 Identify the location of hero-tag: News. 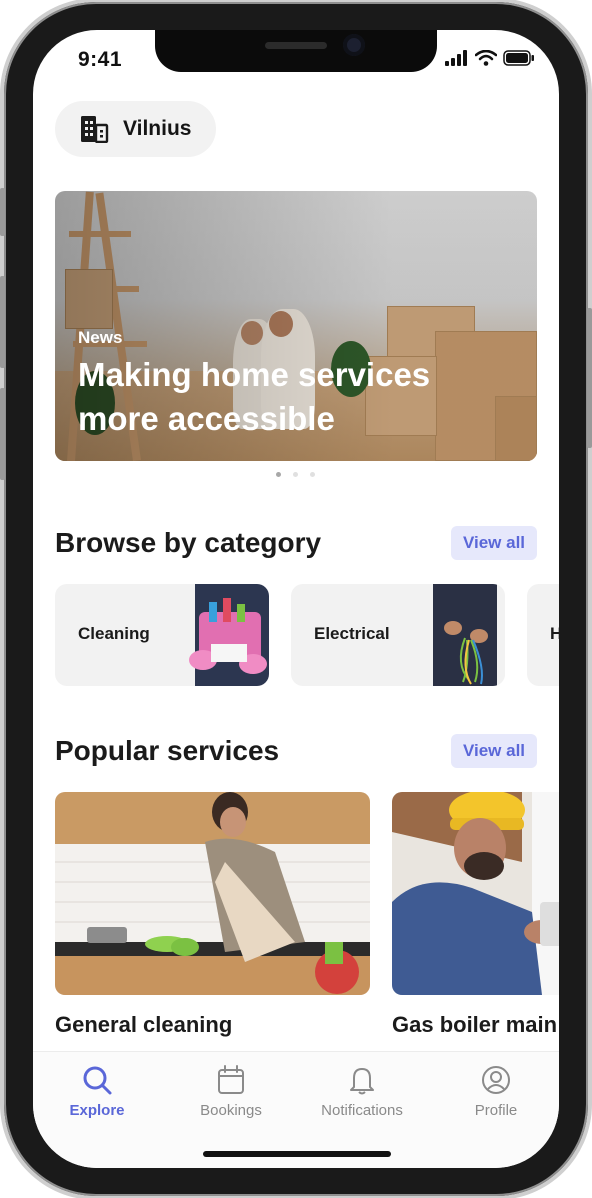
(100, 337).